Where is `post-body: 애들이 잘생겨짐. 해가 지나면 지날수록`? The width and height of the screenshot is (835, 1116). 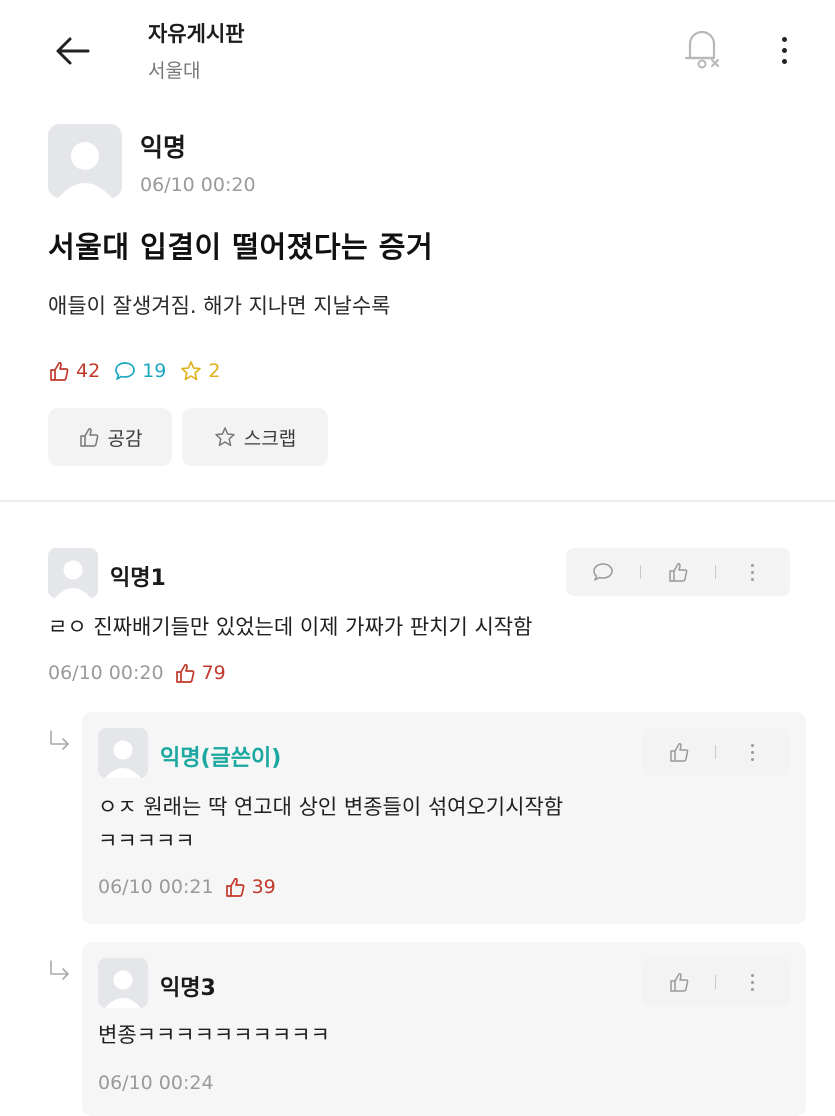 post-body: 애들이 잘생겨짐. 해가 지나면 지날수록 is located at coordinates (219, 306).